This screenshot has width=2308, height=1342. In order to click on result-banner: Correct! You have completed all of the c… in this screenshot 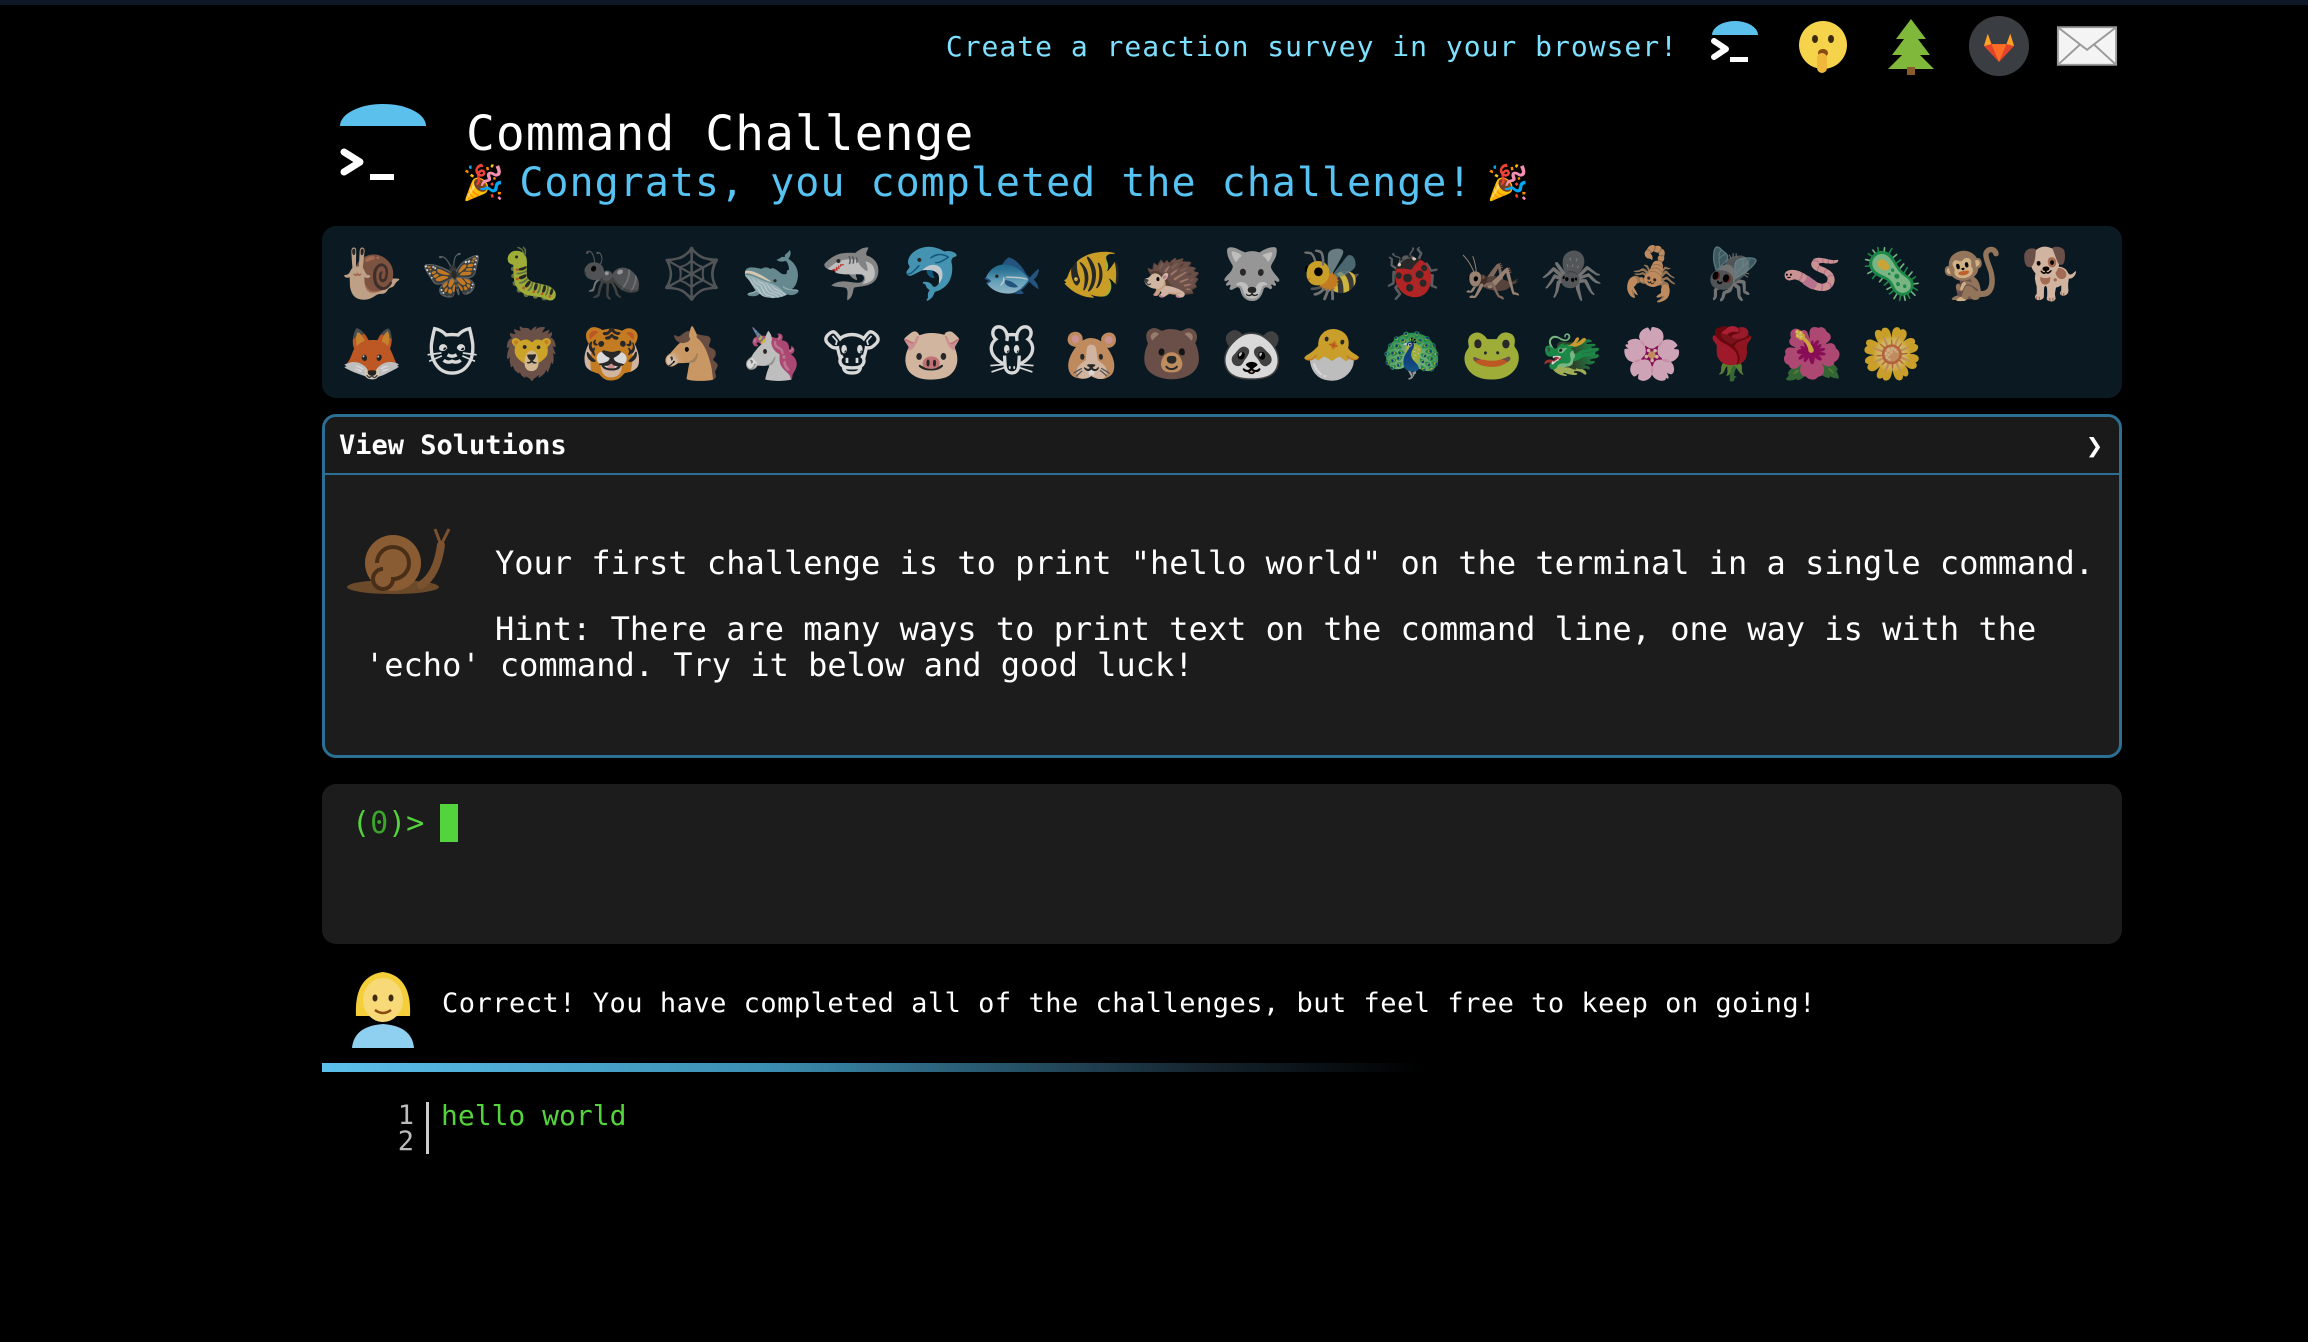, I will do `click(1230, 1004)`.